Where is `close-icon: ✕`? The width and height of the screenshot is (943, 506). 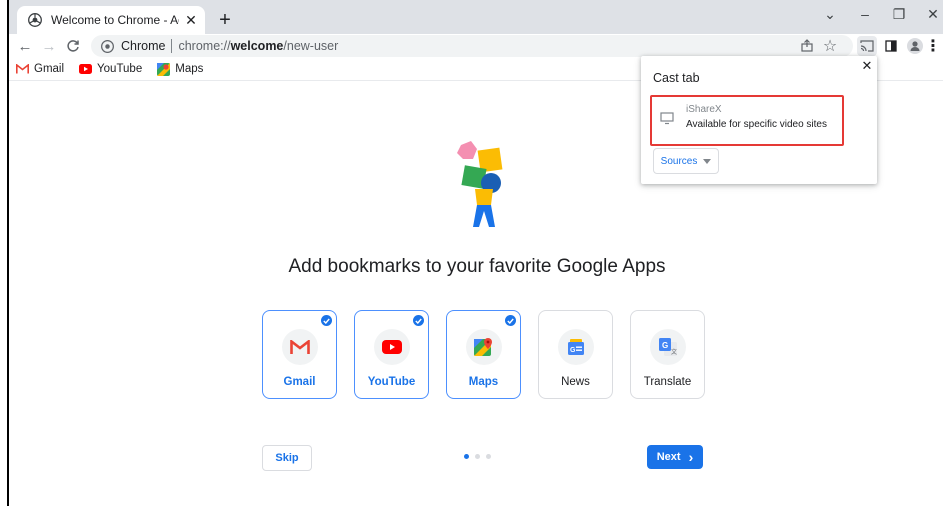
close-icon: ✕ is located at coordinates (867, 65).